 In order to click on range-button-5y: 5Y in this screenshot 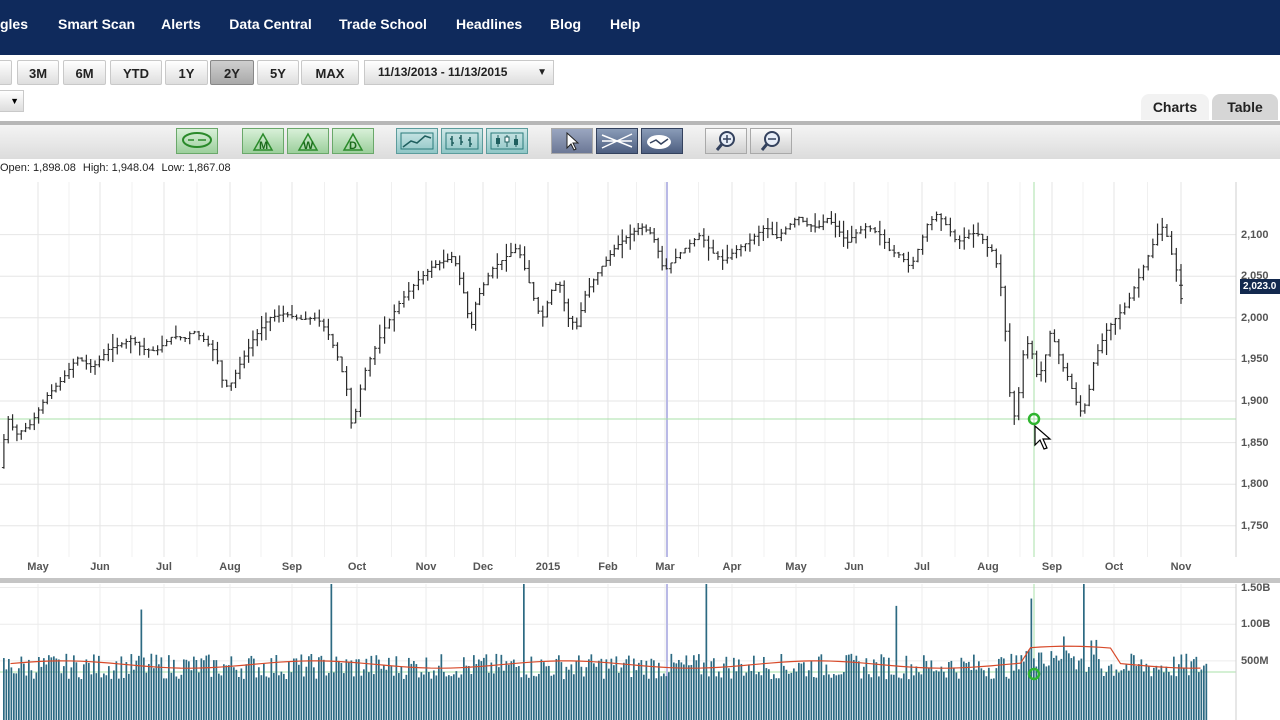, I will do `click(278, 72)`.